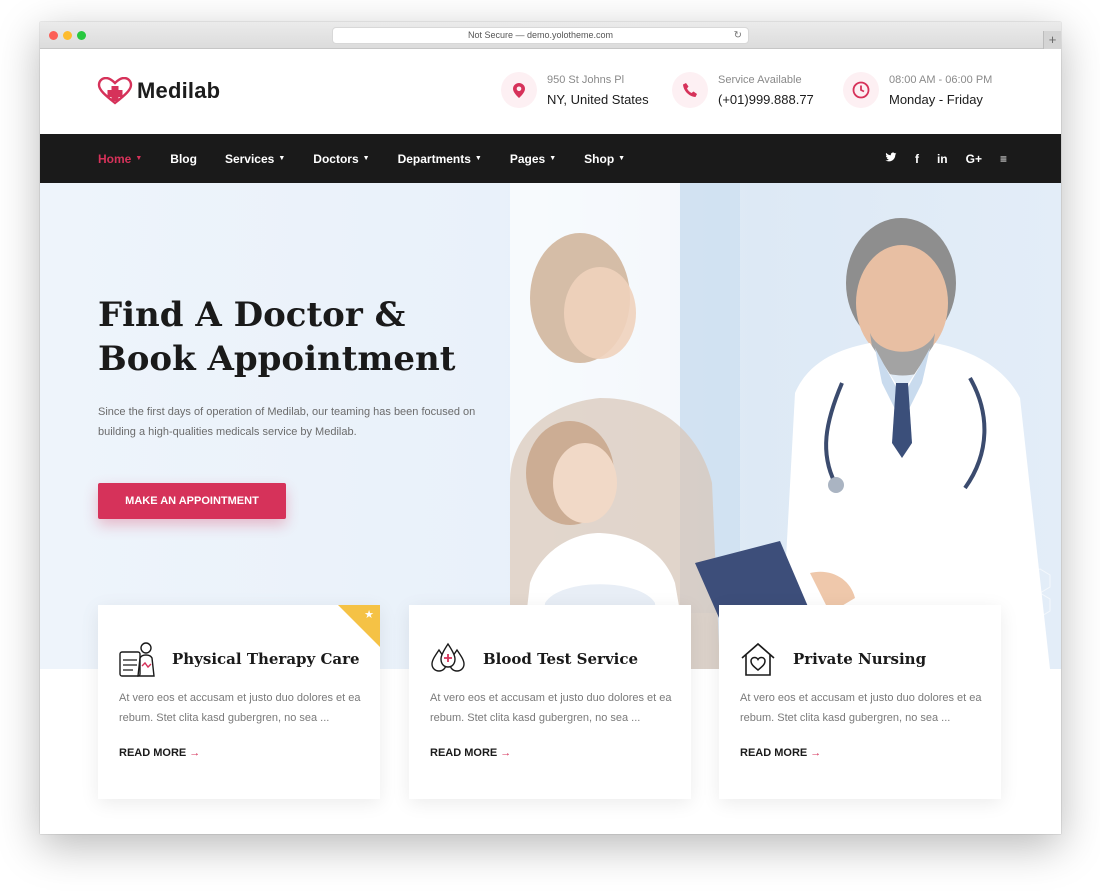 Image resolution: width=1100 pixels, height=891 pixels. What do you see at coordinates (519, 90) in the screenshot?
I see `location-pin-icon` at bounding box center [519, 90].